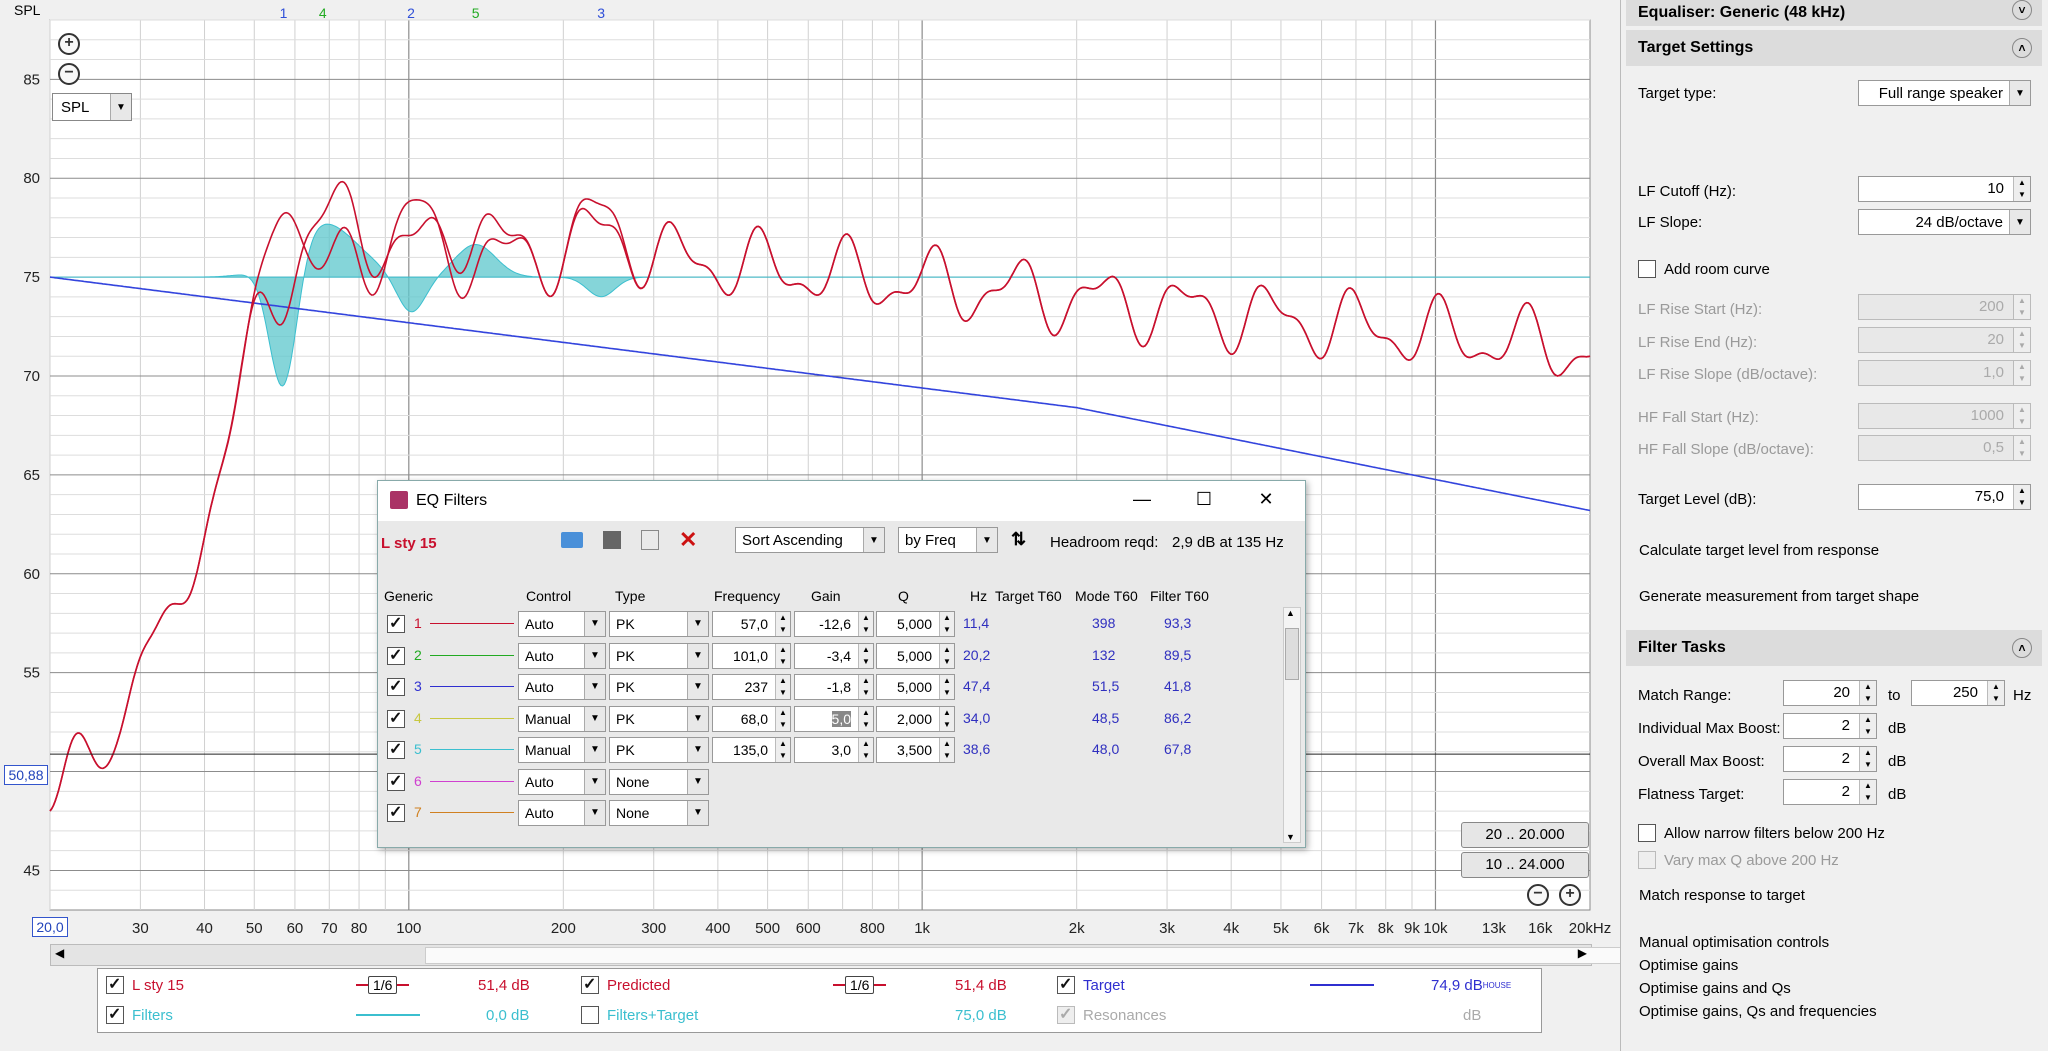  Describe the element at coordinates (751, 655) in the screenshot. I see `filter-frequency-input: 101,0 ▲ ▼` at that location.